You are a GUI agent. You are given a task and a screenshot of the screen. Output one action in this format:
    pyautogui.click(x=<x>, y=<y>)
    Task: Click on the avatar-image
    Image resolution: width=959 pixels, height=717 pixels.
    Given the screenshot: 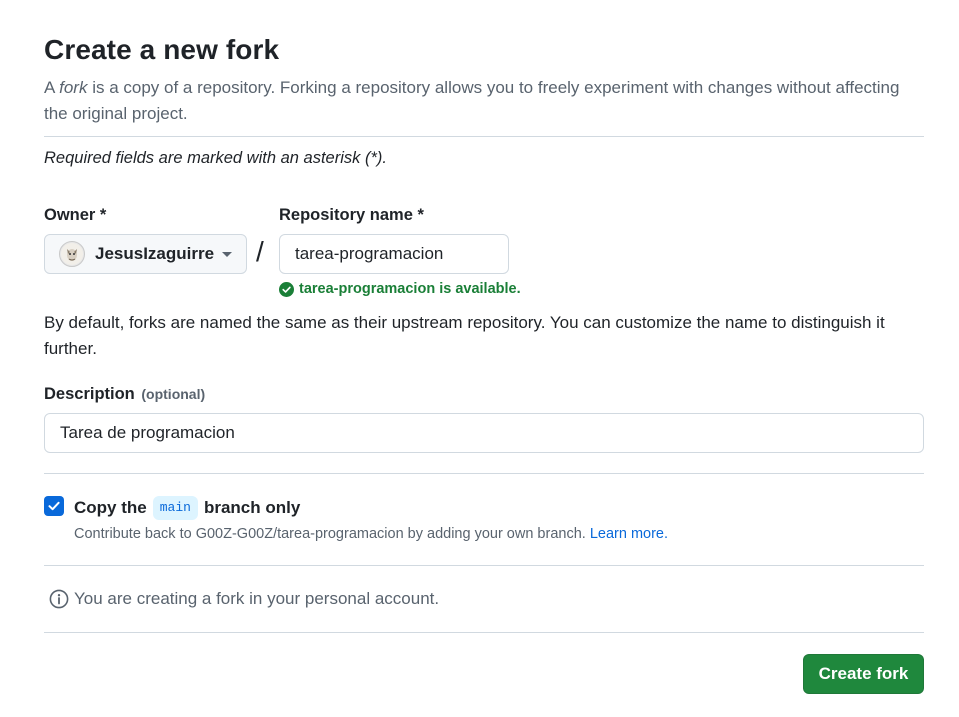 What is the action you would take?
    pyautogui.click(x=72, y=254)
    